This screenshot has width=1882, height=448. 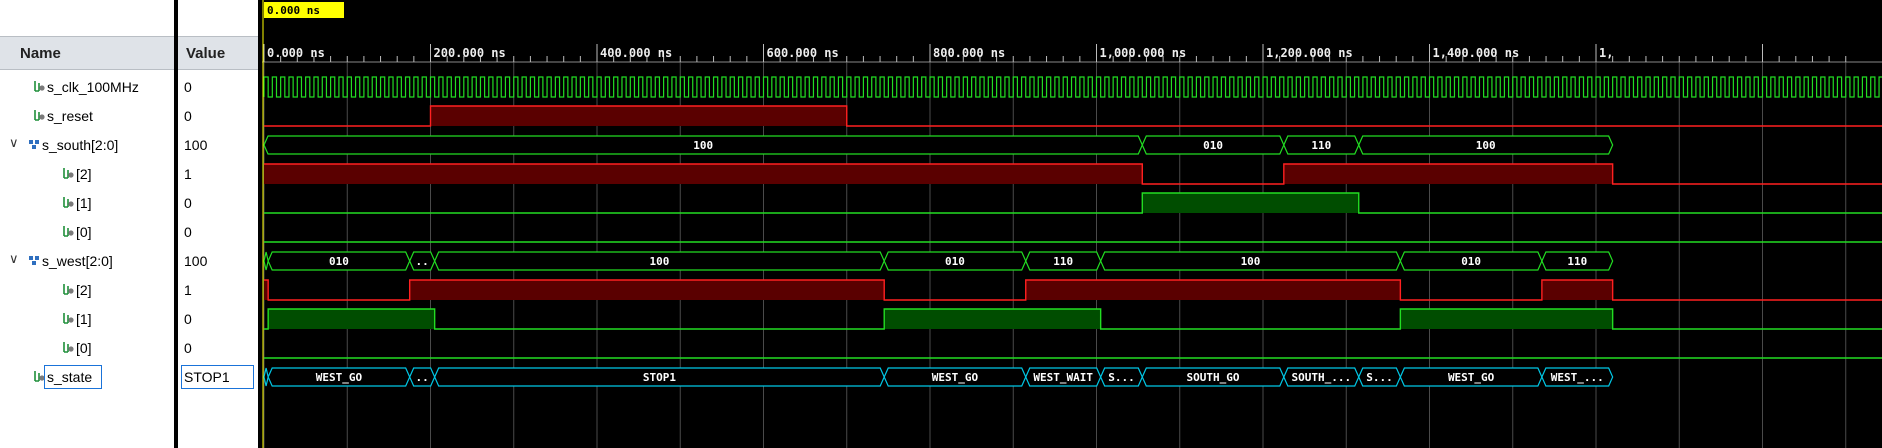 I want to click on ruler-tick-label: 400.000 ns, so click(x=636, y=53).